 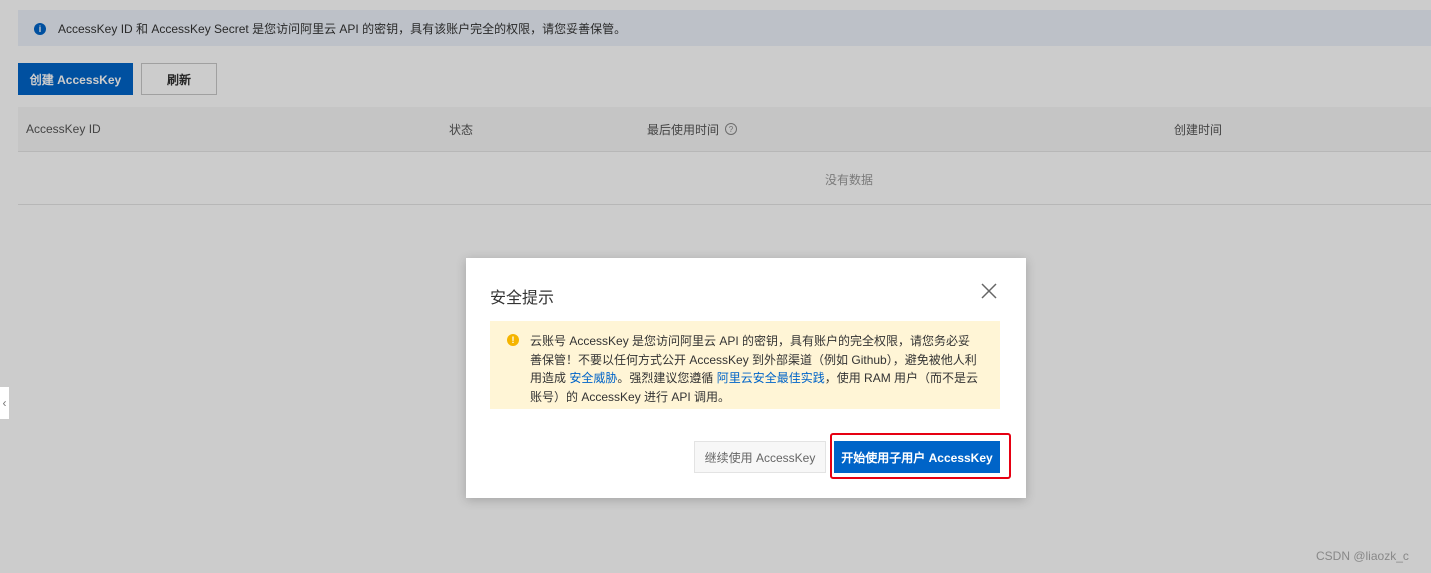 I want to click on watermark: CSDN @liaozk_c, so click(x=1362, y=556).